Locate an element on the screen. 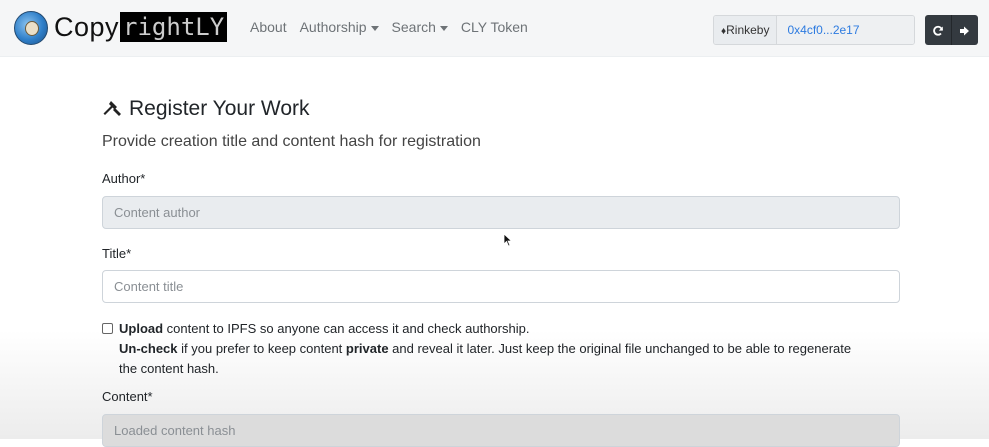 This screenshot has height=447, width=989. upload-checkbox is located at coordinates (107, 328).